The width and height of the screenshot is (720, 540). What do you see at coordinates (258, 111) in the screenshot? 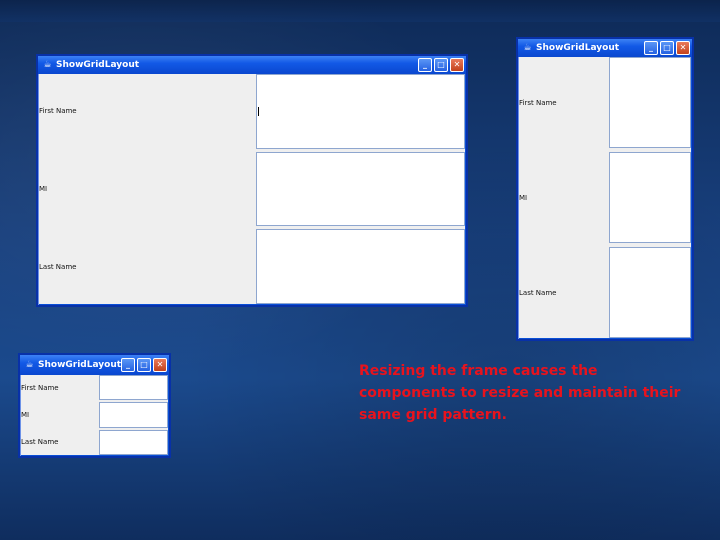
I see `text-caret` at bounding box center [258, 111].